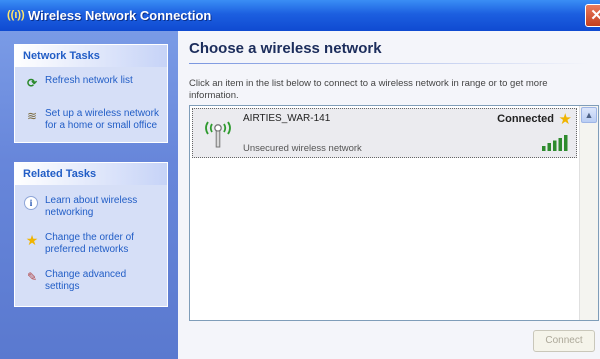 Image resolution: width=600 pixels, height=359 pixels. Describe the element at coordinates (300, 16) in the screenshot. I see `title-bar: ((ι)) Wireless Network Connection ✕` at that location.